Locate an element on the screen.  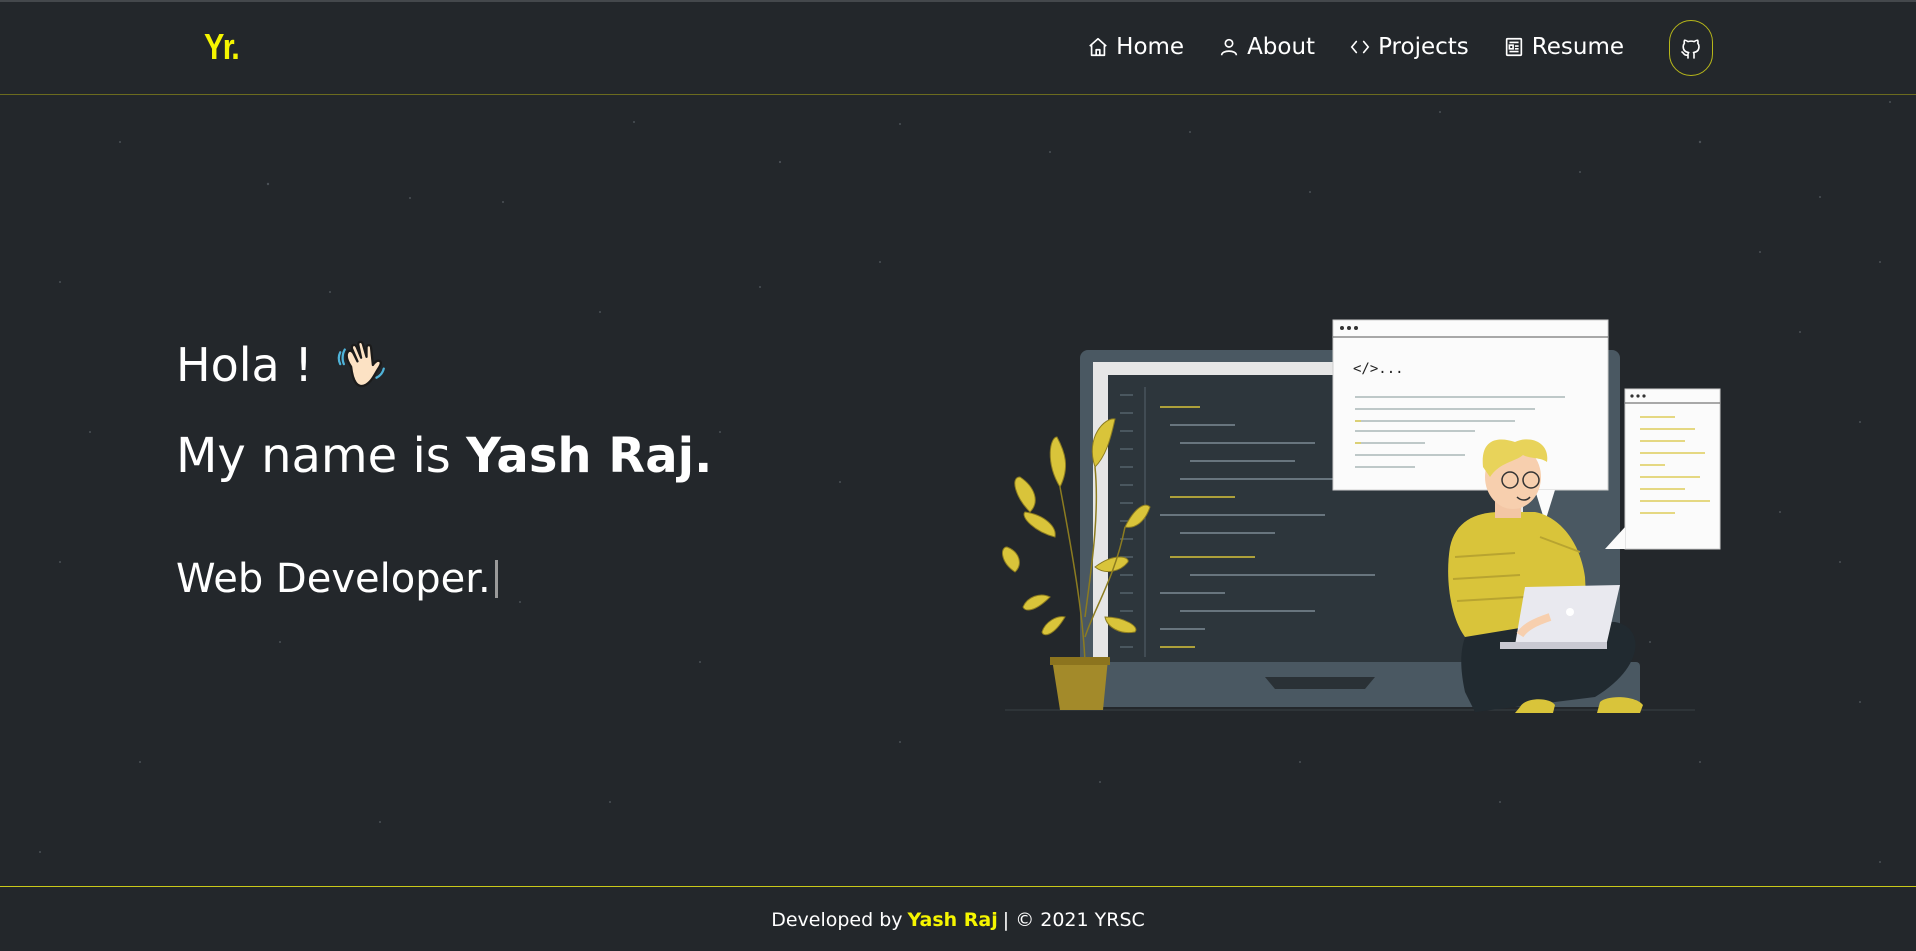
hero-greeting: Hola ! is located at coordinates (283, 365).